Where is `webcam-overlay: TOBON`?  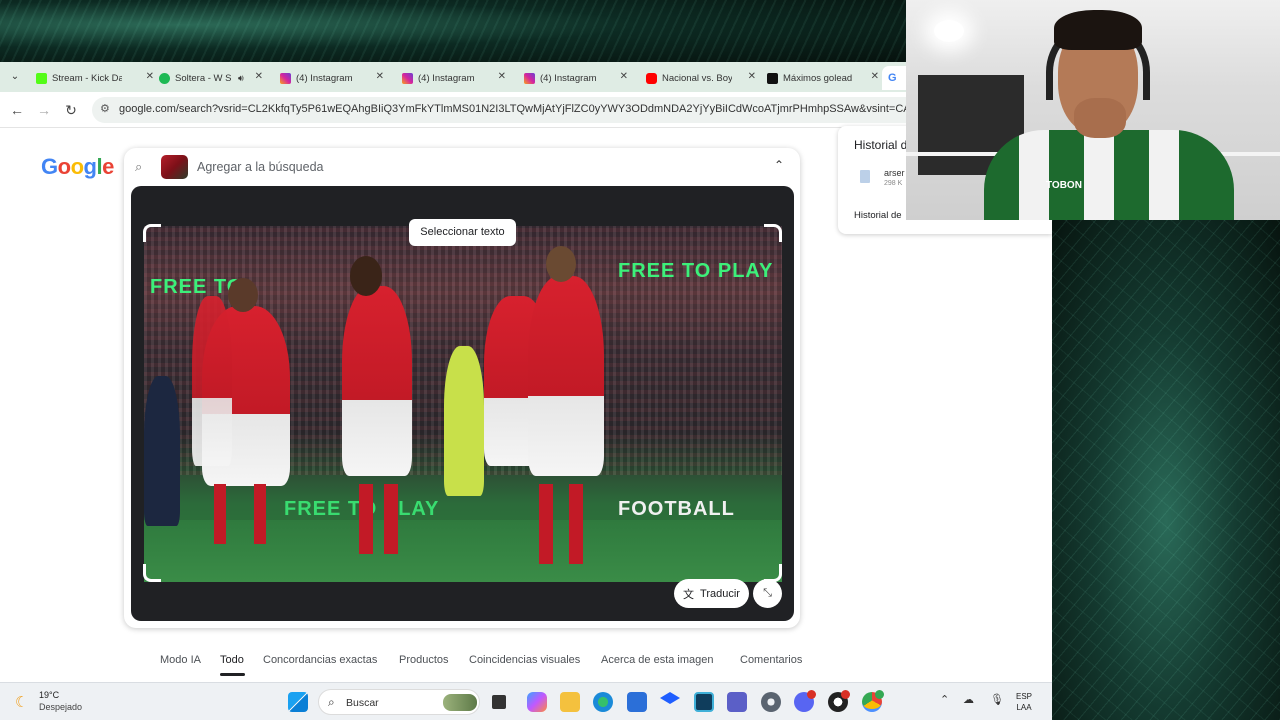
webcam-overlay: TOBON is located at coordinates (1093, 110).